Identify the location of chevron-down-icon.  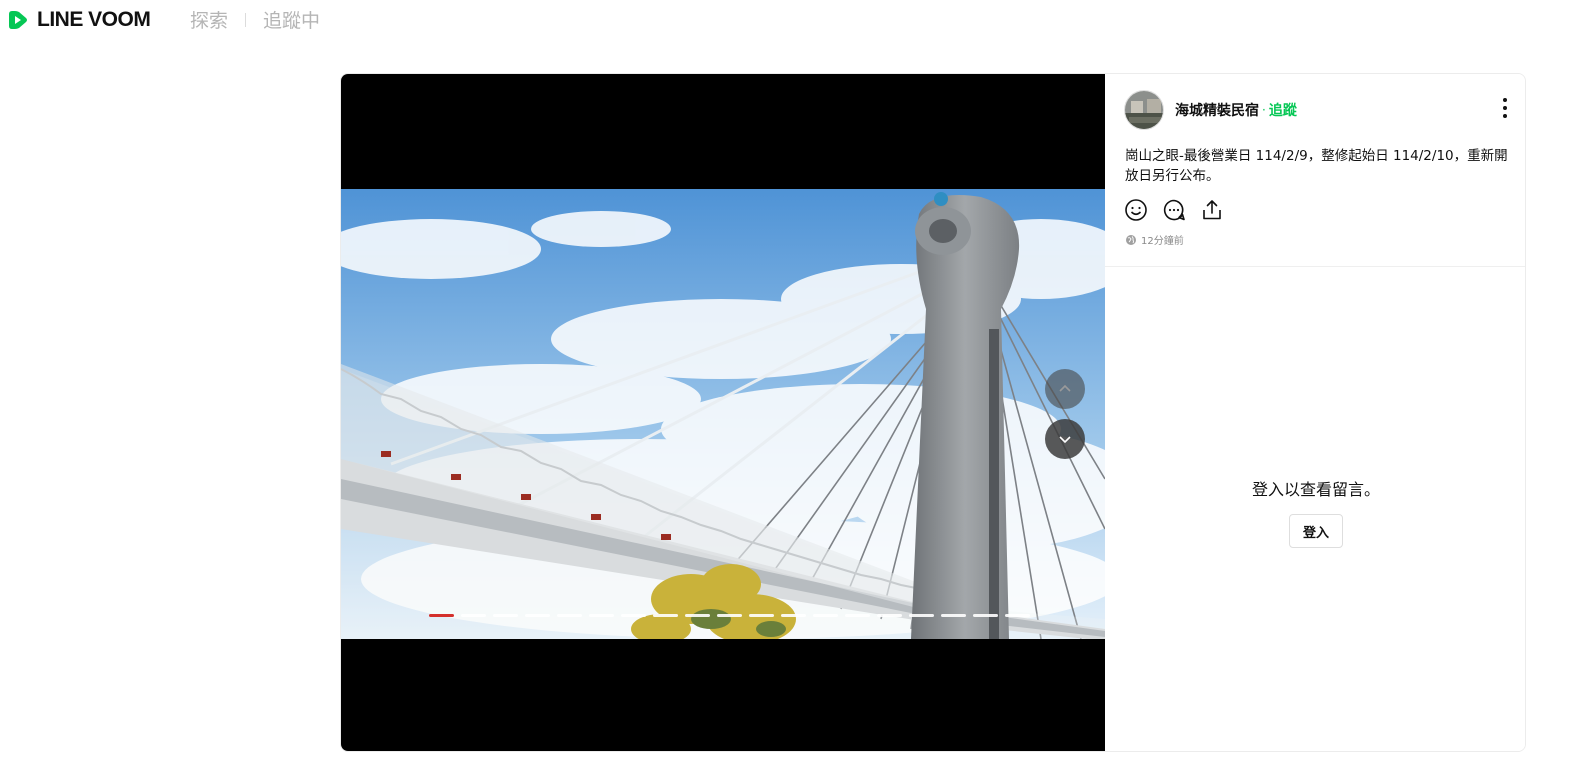
(1065, 440).